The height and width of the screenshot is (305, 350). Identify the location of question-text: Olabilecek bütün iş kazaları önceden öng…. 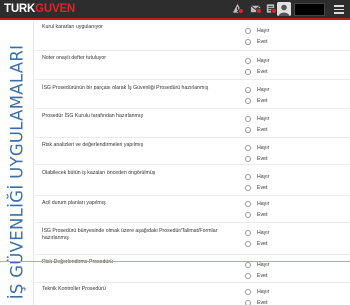
(99, 173).